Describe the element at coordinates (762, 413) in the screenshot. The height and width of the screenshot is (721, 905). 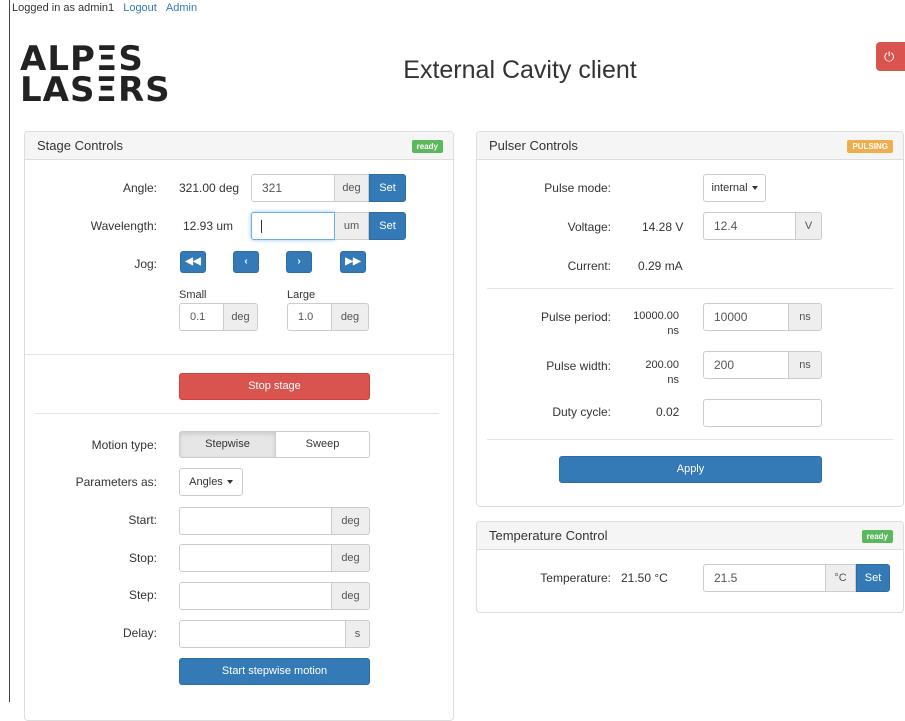
I see `duty-cycle-input` at that location.